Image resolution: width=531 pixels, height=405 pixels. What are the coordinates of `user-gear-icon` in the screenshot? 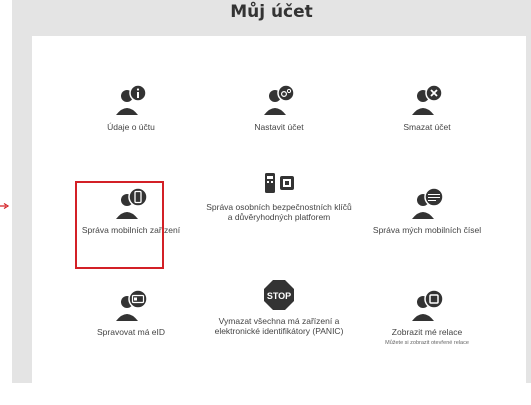 It's located at (279, 99).